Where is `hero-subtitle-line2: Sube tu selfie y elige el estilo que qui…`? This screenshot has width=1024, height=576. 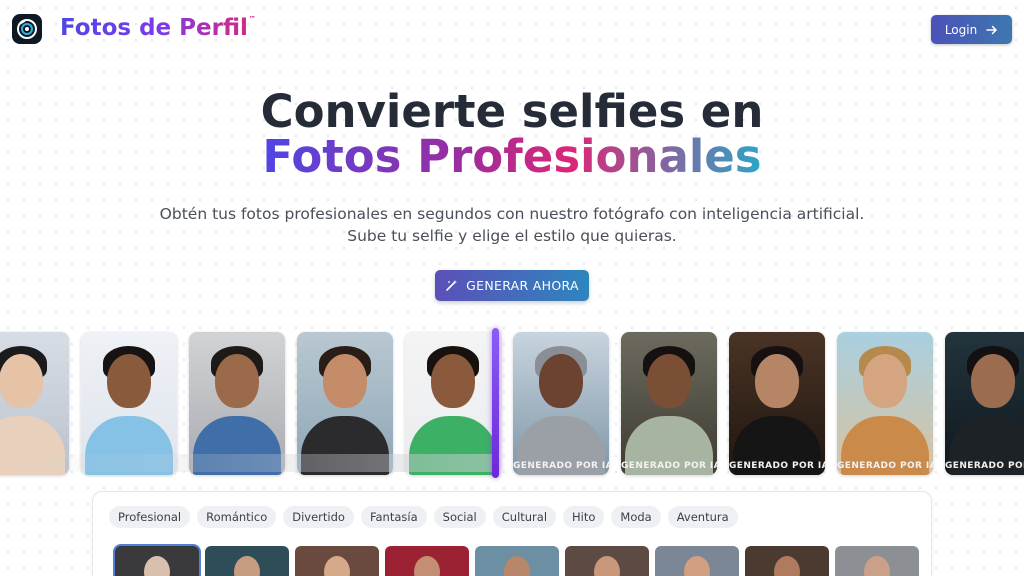 hero-subtitle-line2: Sube tu selfie y elige el estilo que qui… is located at coordinates (512, 236).